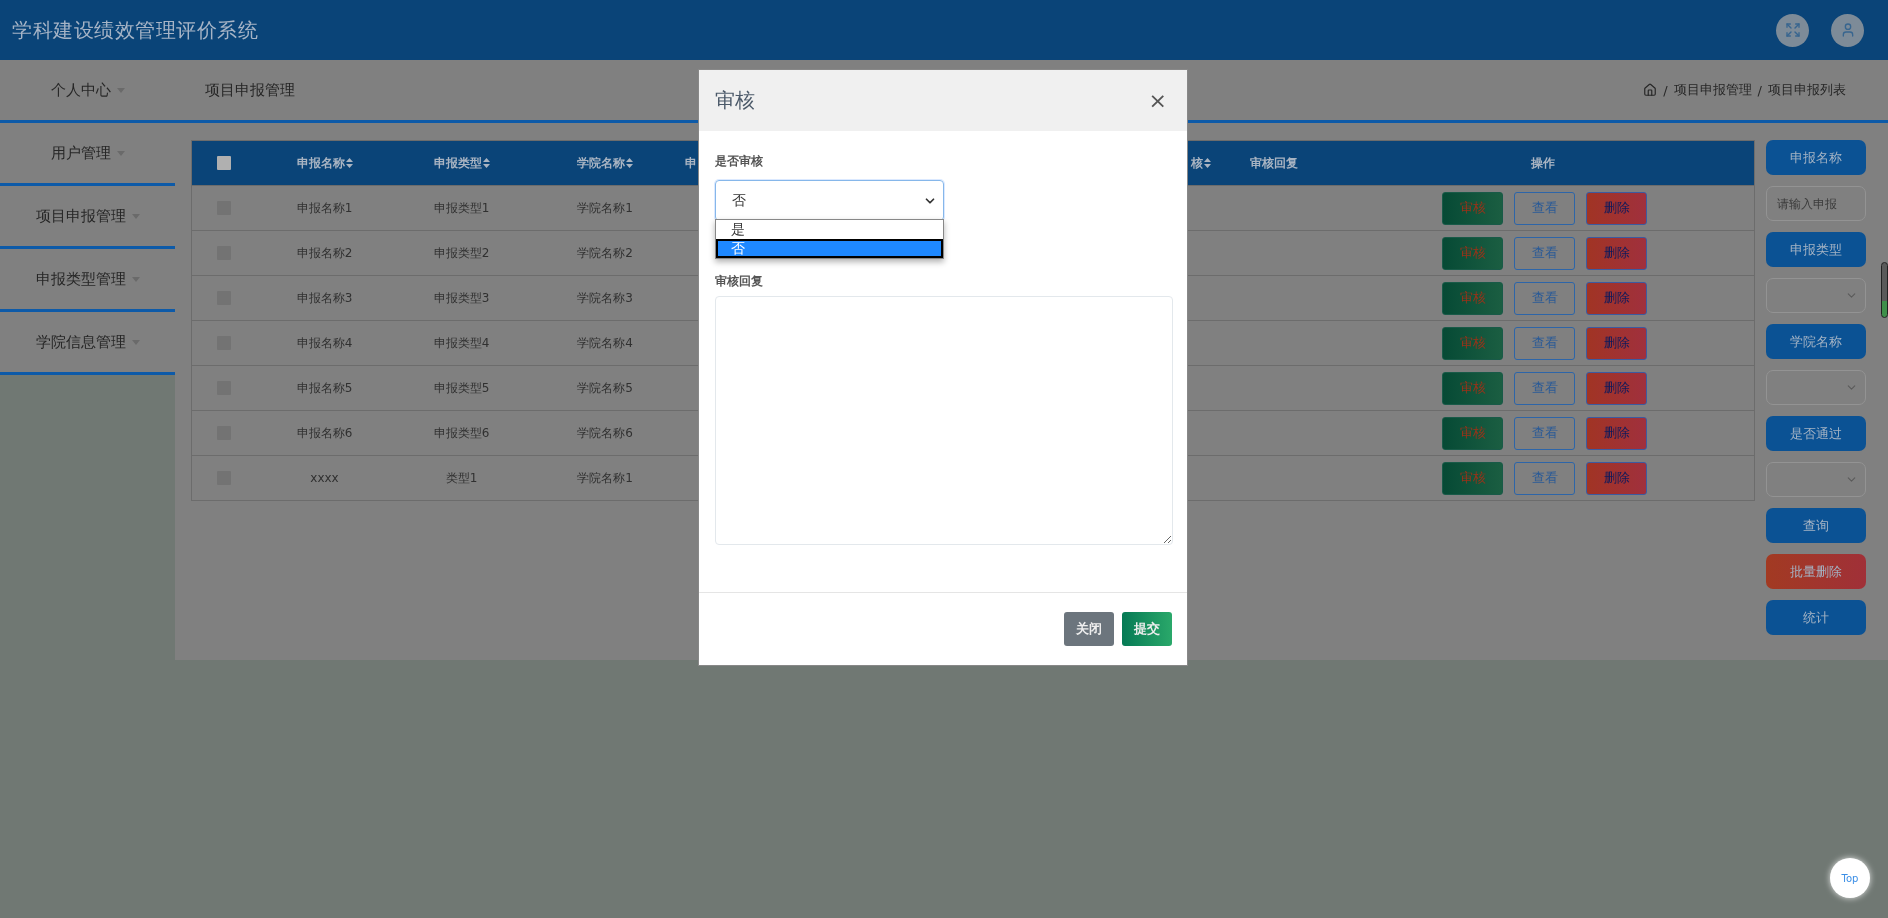  I want to click on table-cell: 申报名称4, so click(324, 343).